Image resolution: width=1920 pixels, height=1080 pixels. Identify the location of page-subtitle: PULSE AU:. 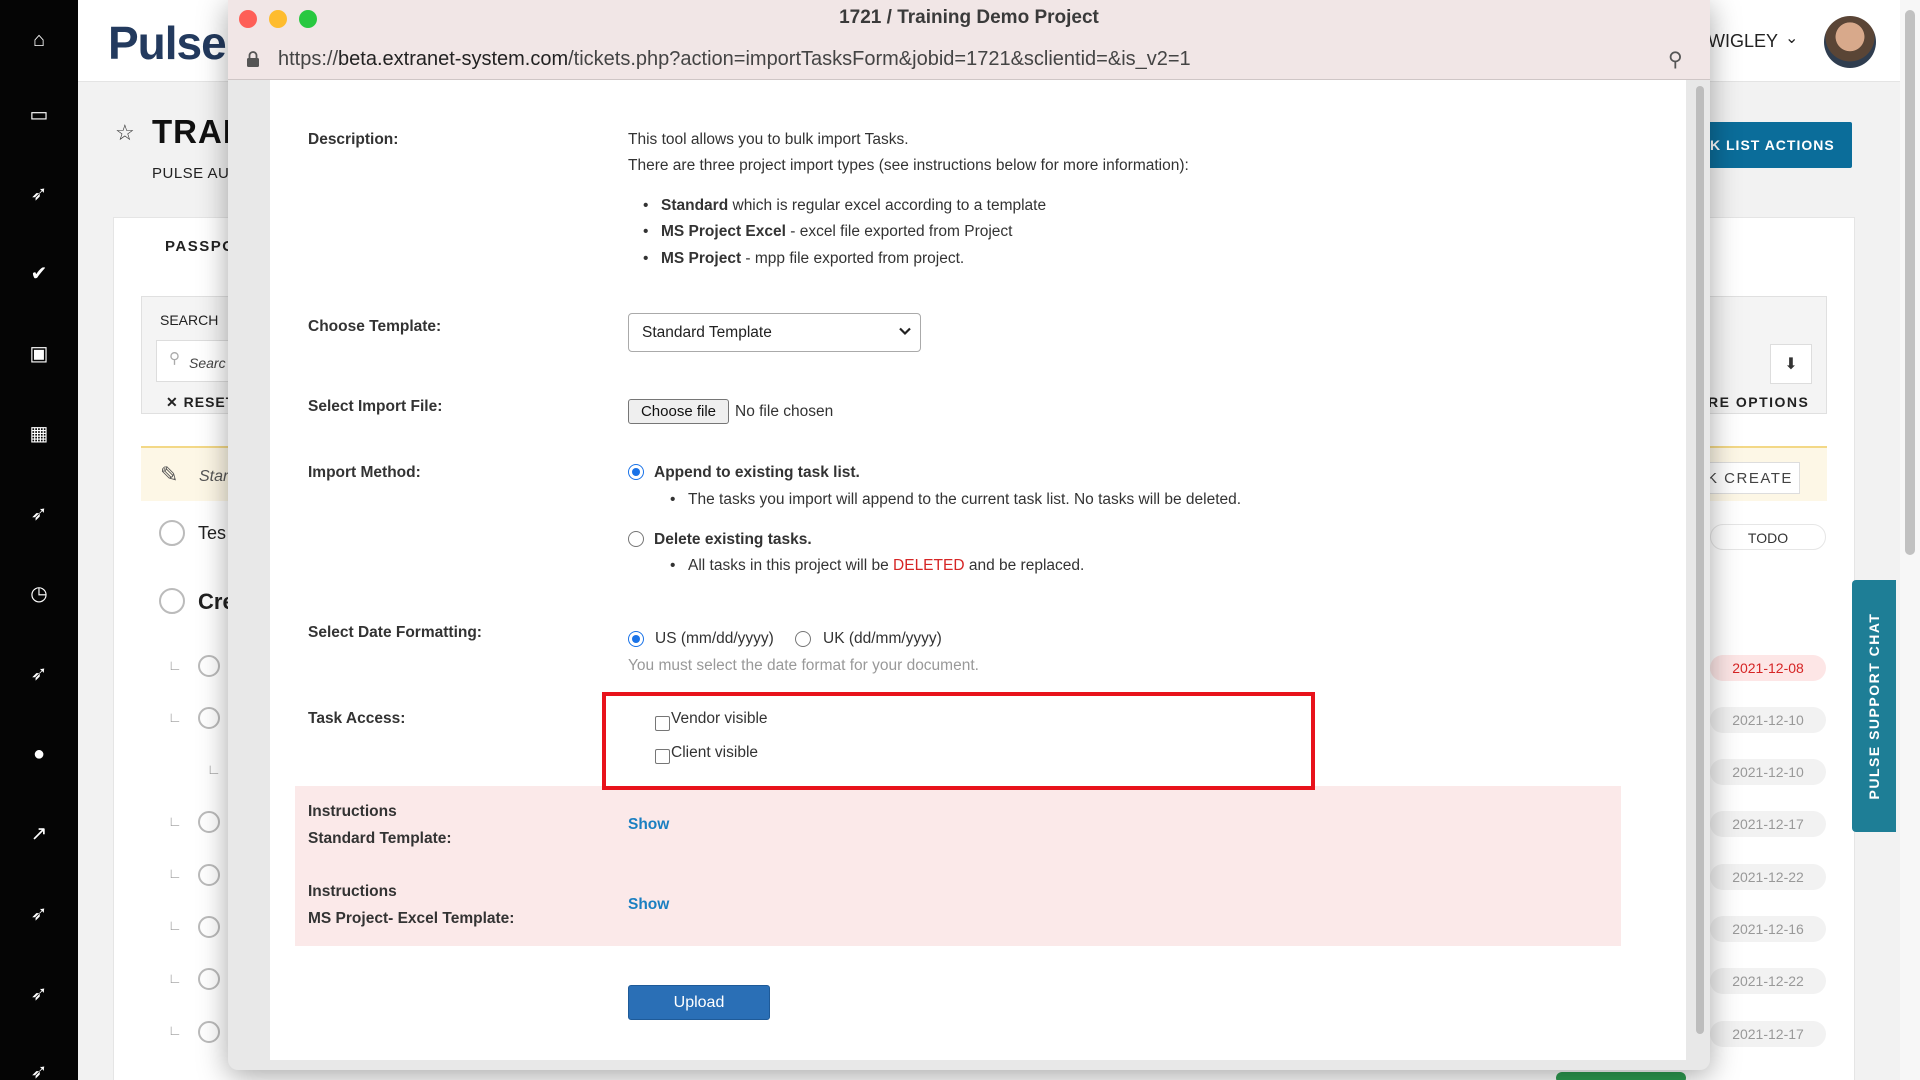
(193, 173).